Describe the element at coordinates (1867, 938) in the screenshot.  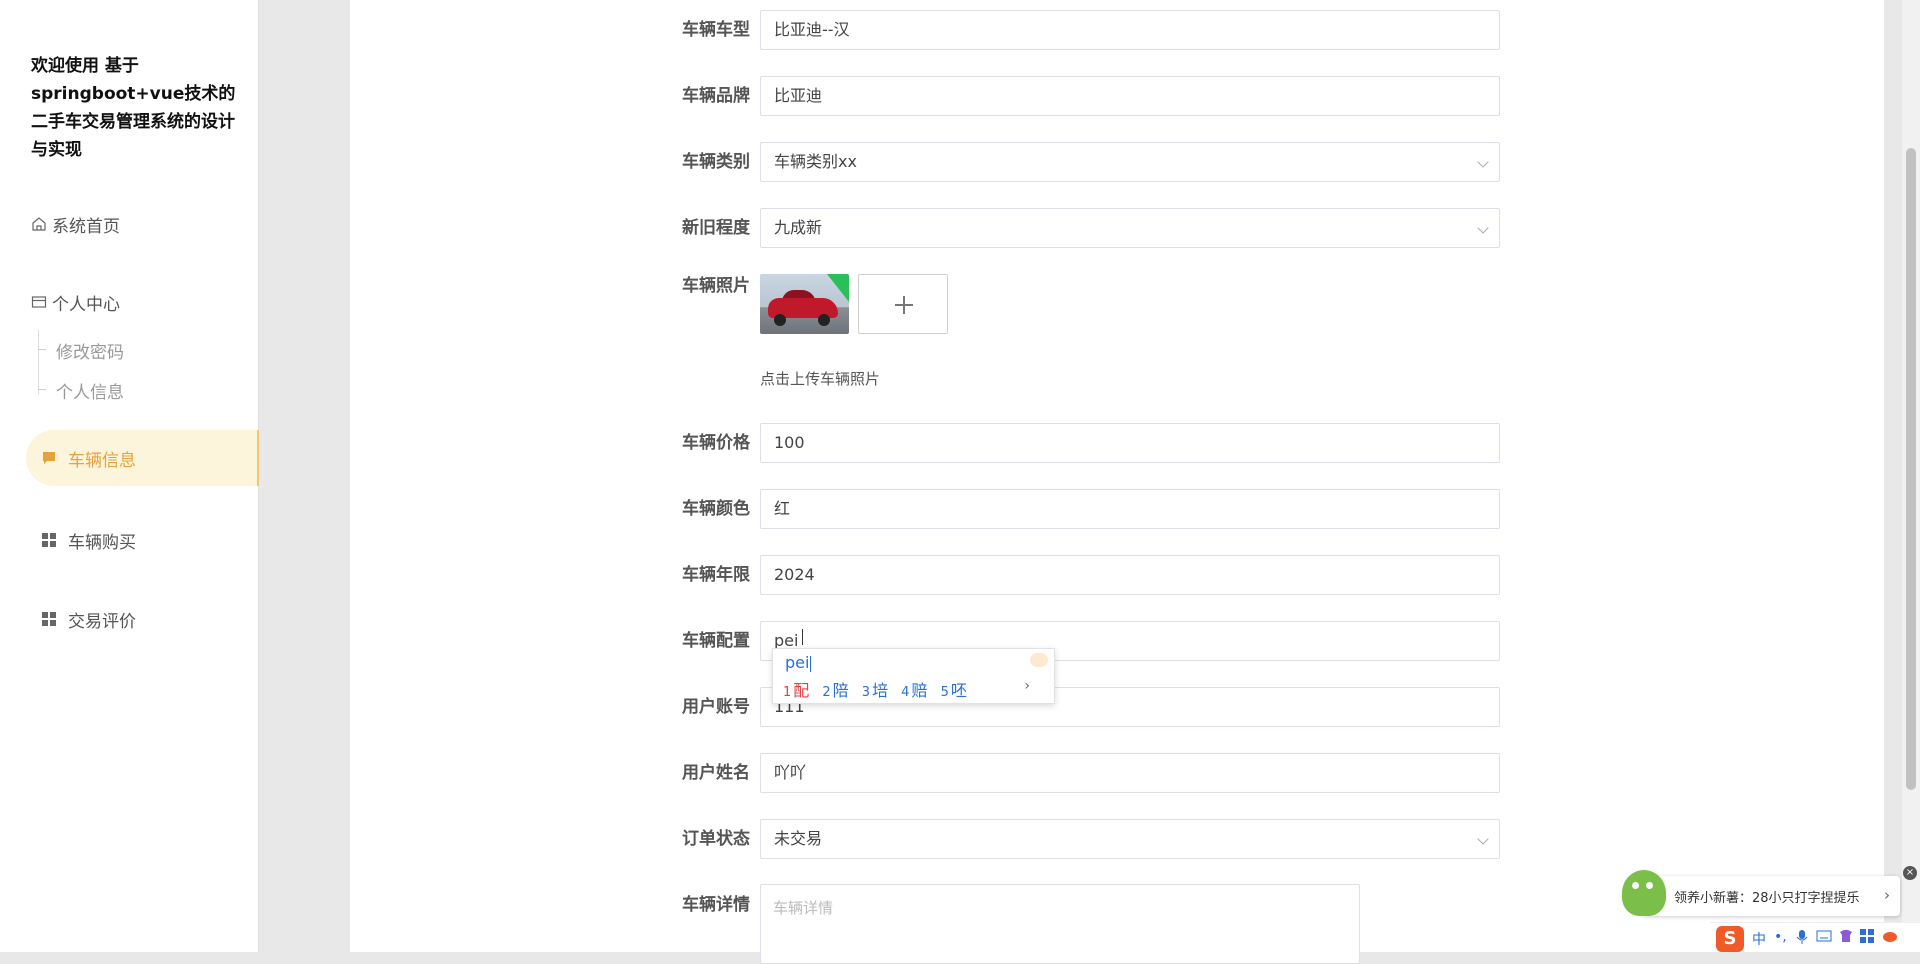
I see `toolbox-icon` at that location.